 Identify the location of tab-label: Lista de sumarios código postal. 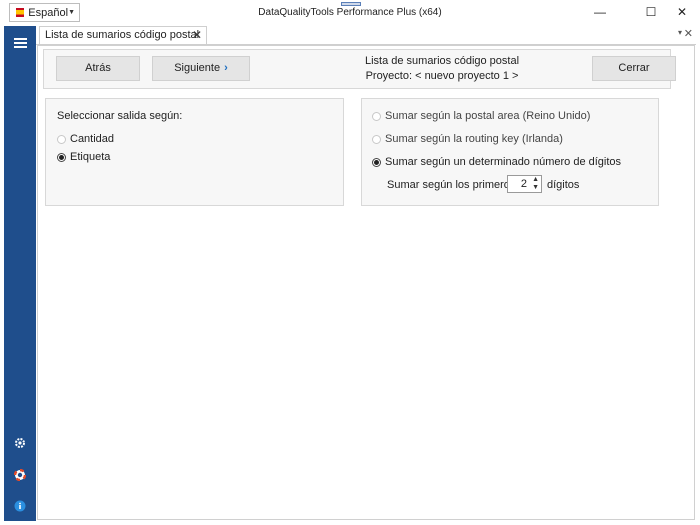
(122, 35).